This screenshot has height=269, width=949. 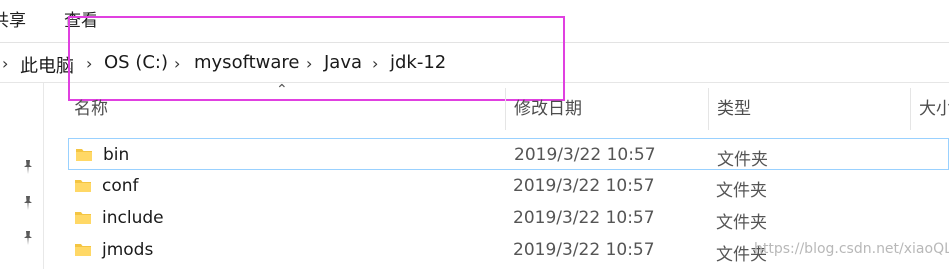 What do you see at coordinates (474, 82) in the screenshot?
I see `address-bar-bottom-divider` at bounding box center [474, 82].